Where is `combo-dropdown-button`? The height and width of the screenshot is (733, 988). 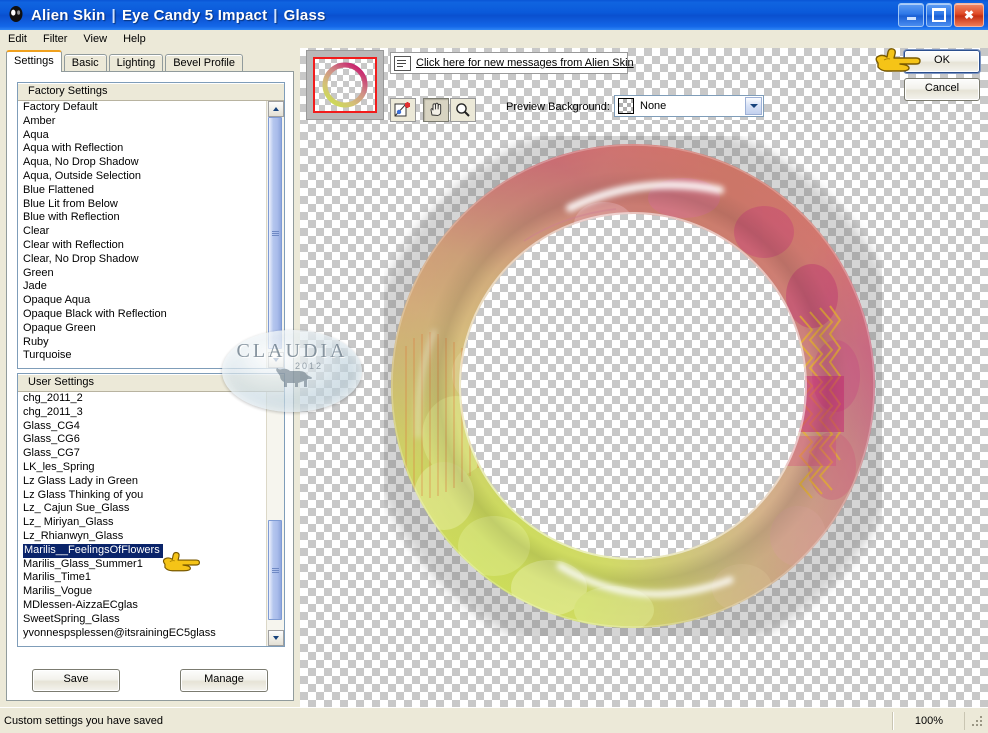
combo-dropdown-button is located at coordinates (753, 106).